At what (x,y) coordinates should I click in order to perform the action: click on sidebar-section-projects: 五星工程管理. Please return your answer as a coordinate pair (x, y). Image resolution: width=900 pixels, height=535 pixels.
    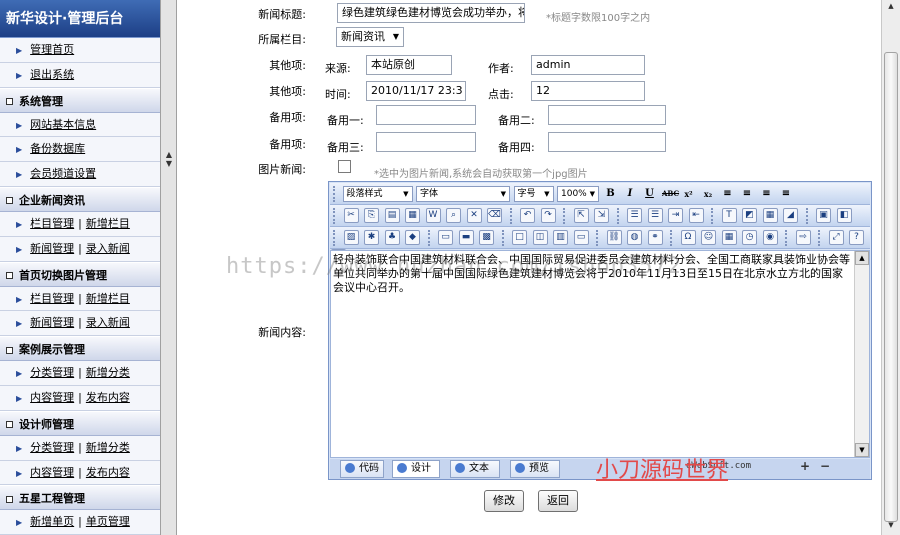
    Looking at the image, I should click on (80, 498).